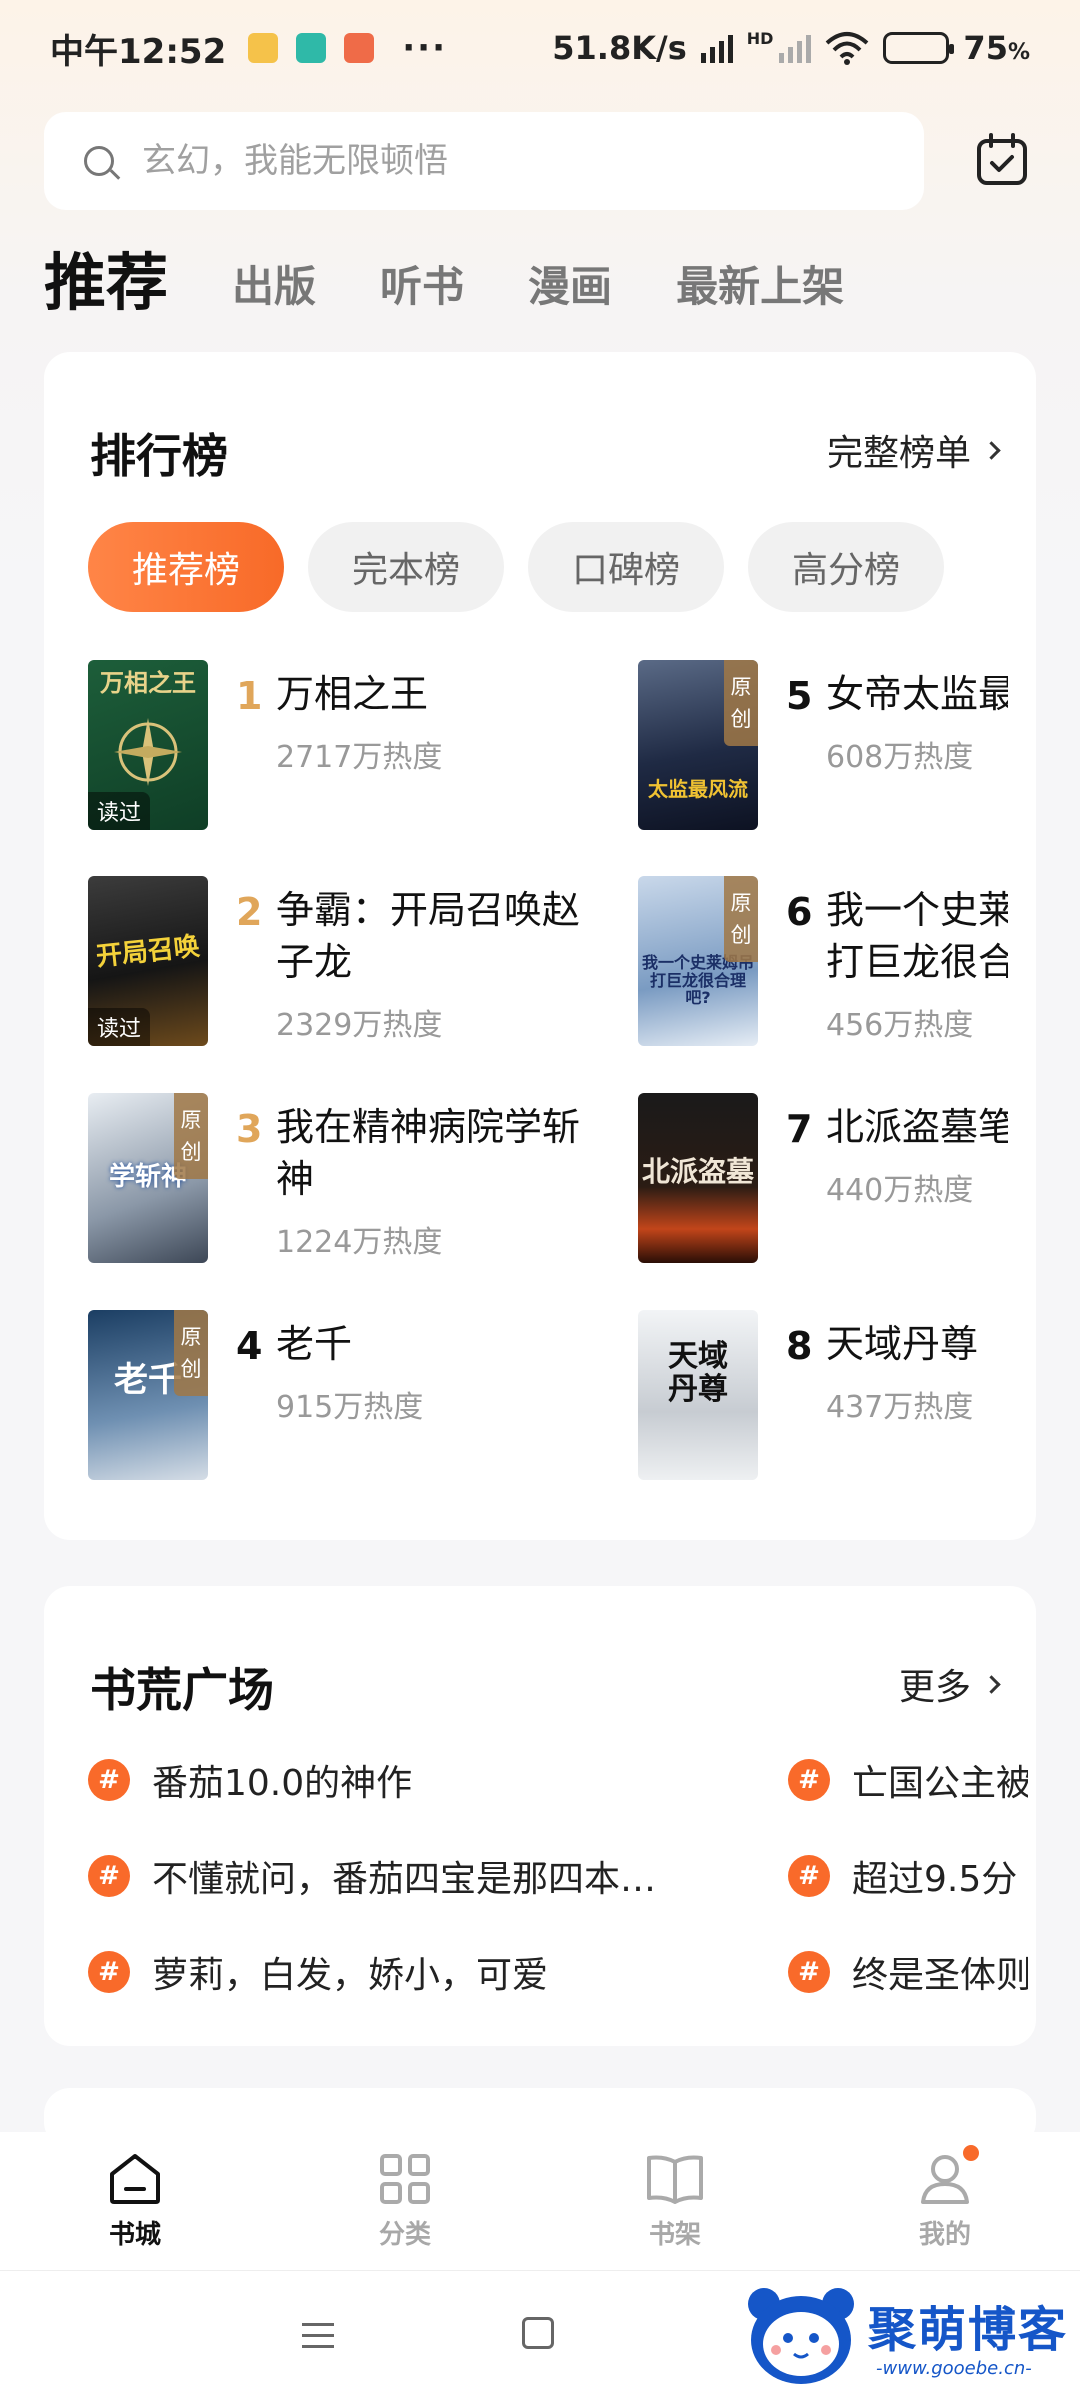  I want to click on book-heat: 437万热度, so click(900, 1407).